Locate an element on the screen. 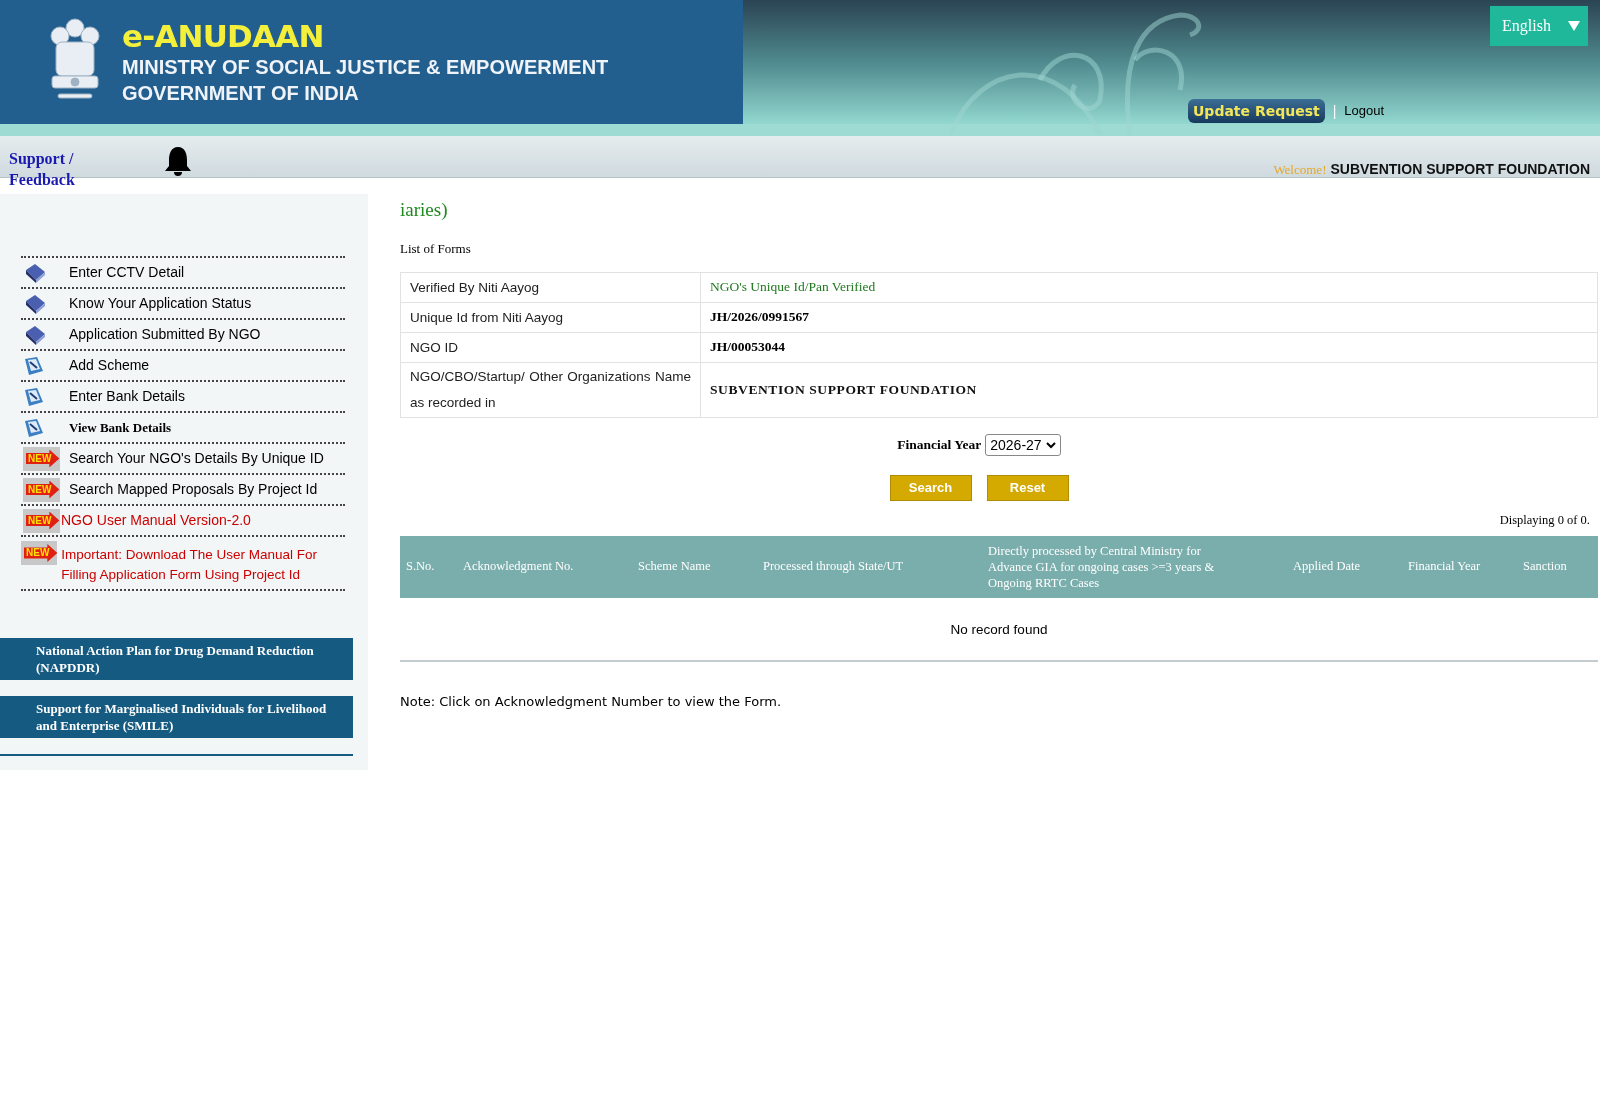 The height and width of the screenshot is (1116, 1600). info-label: Unique Id from Niti Aayog is located at coordinates (551, 317).